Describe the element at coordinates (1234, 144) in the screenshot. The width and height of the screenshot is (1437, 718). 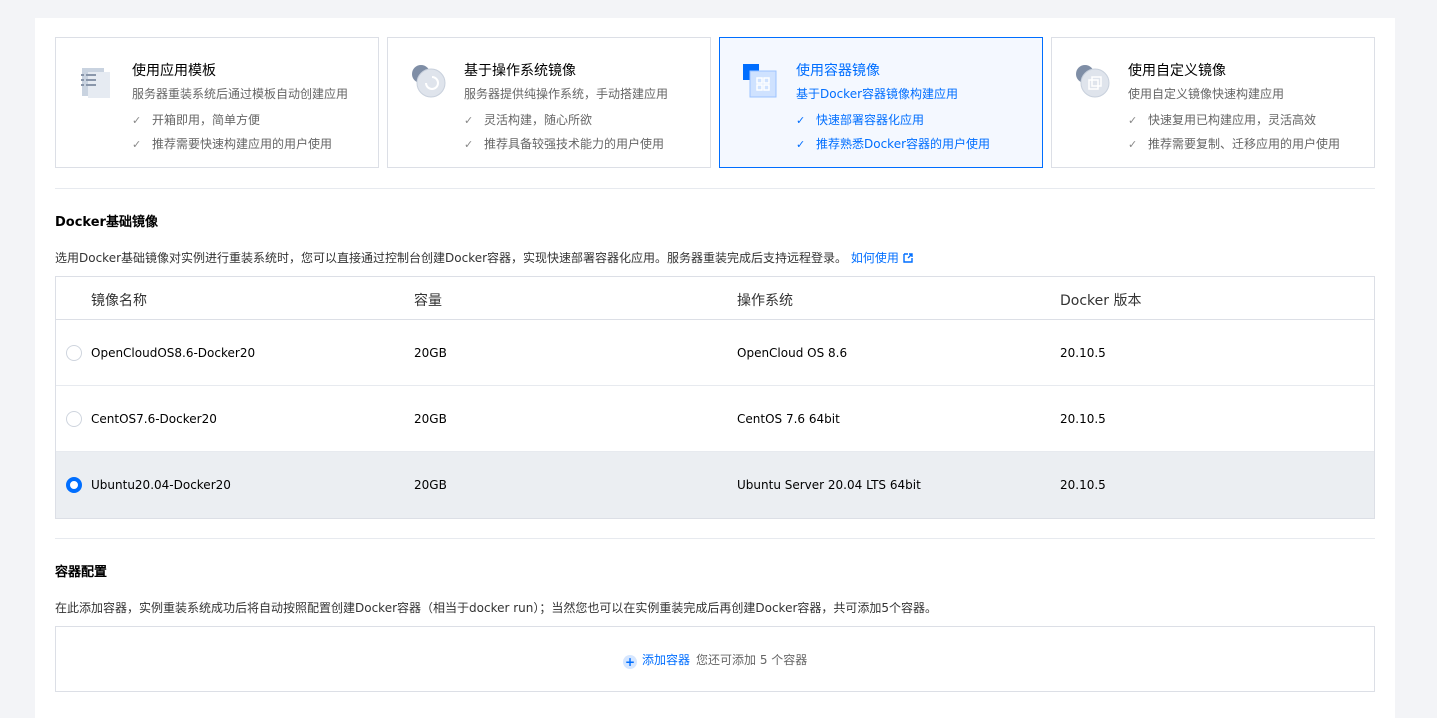
I see `card-feature: ✓ 推荐需要复制、迁移应用的用户使用` at that location.